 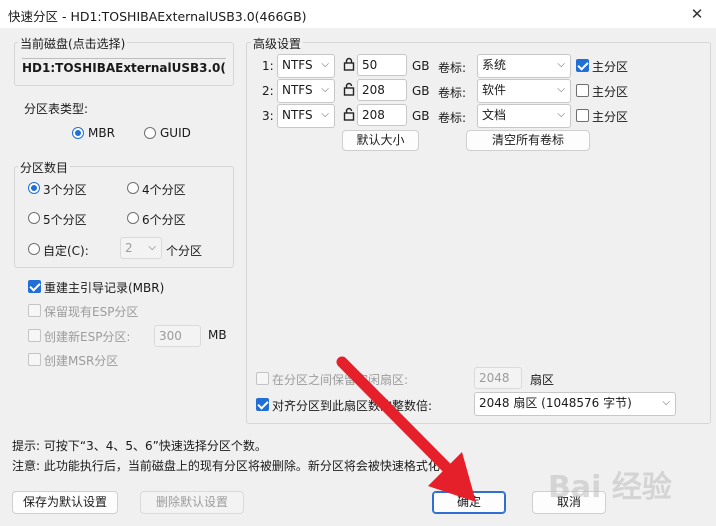 What do you see at coordinates (268, 91) in the screenshot?
I see `row-index: 2:` at bounding box center [268, 91].